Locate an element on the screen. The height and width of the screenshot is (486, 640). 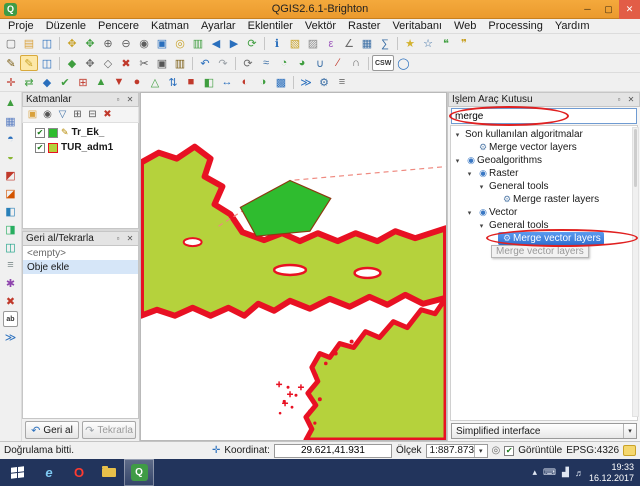
interface-mode-combo: Simplified interface ▾ is located at coordinates (544, 431).